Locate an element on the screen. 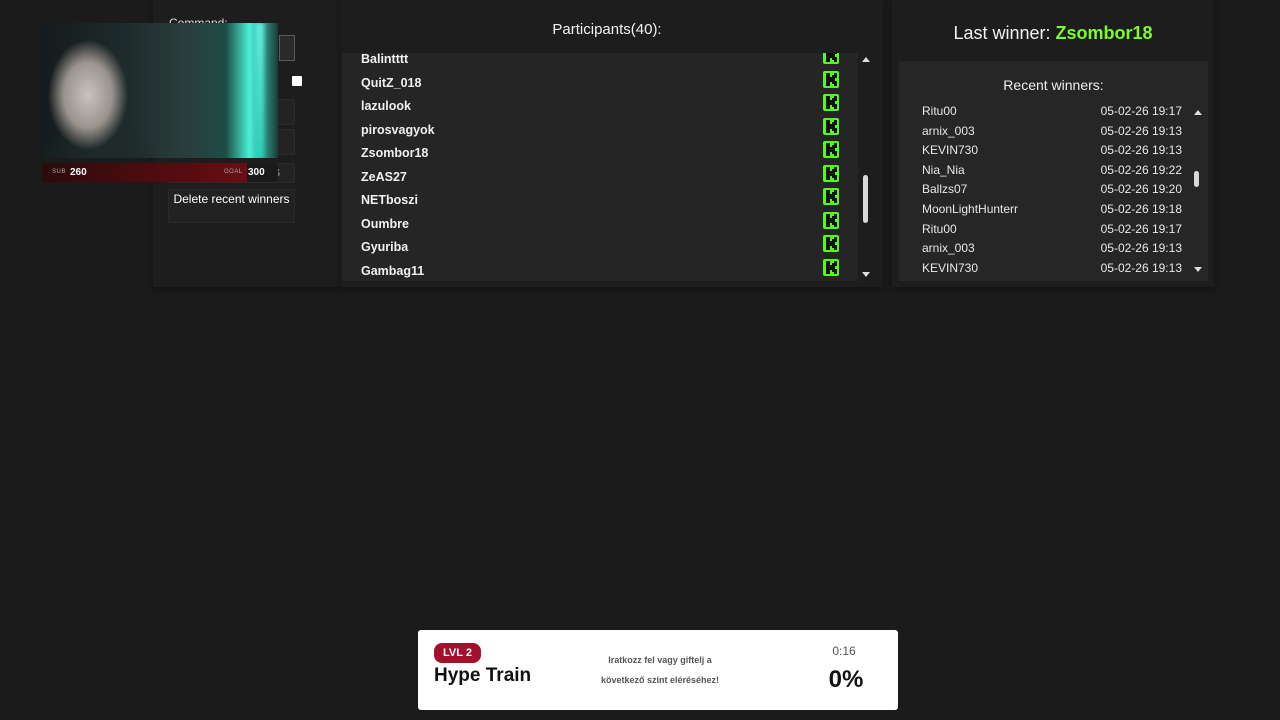  last-winner-heading: Last winner: Zsombor18 is located at coordinates (1053, 33).